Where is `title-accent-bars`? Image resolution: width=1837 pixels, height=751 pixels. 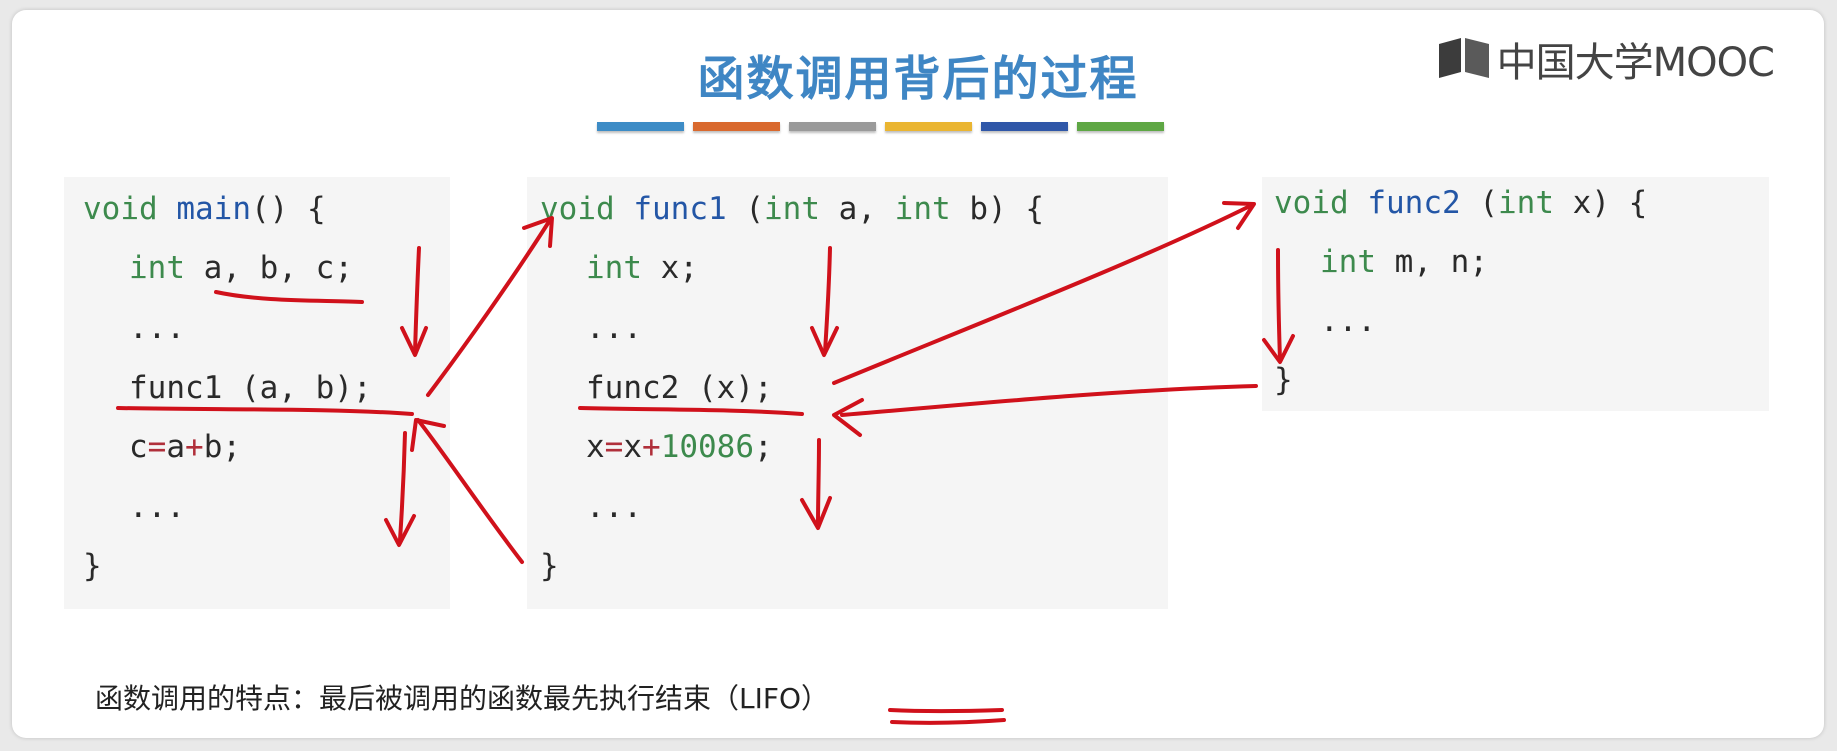 title-accent-bars is located at coordinates (880, 126).